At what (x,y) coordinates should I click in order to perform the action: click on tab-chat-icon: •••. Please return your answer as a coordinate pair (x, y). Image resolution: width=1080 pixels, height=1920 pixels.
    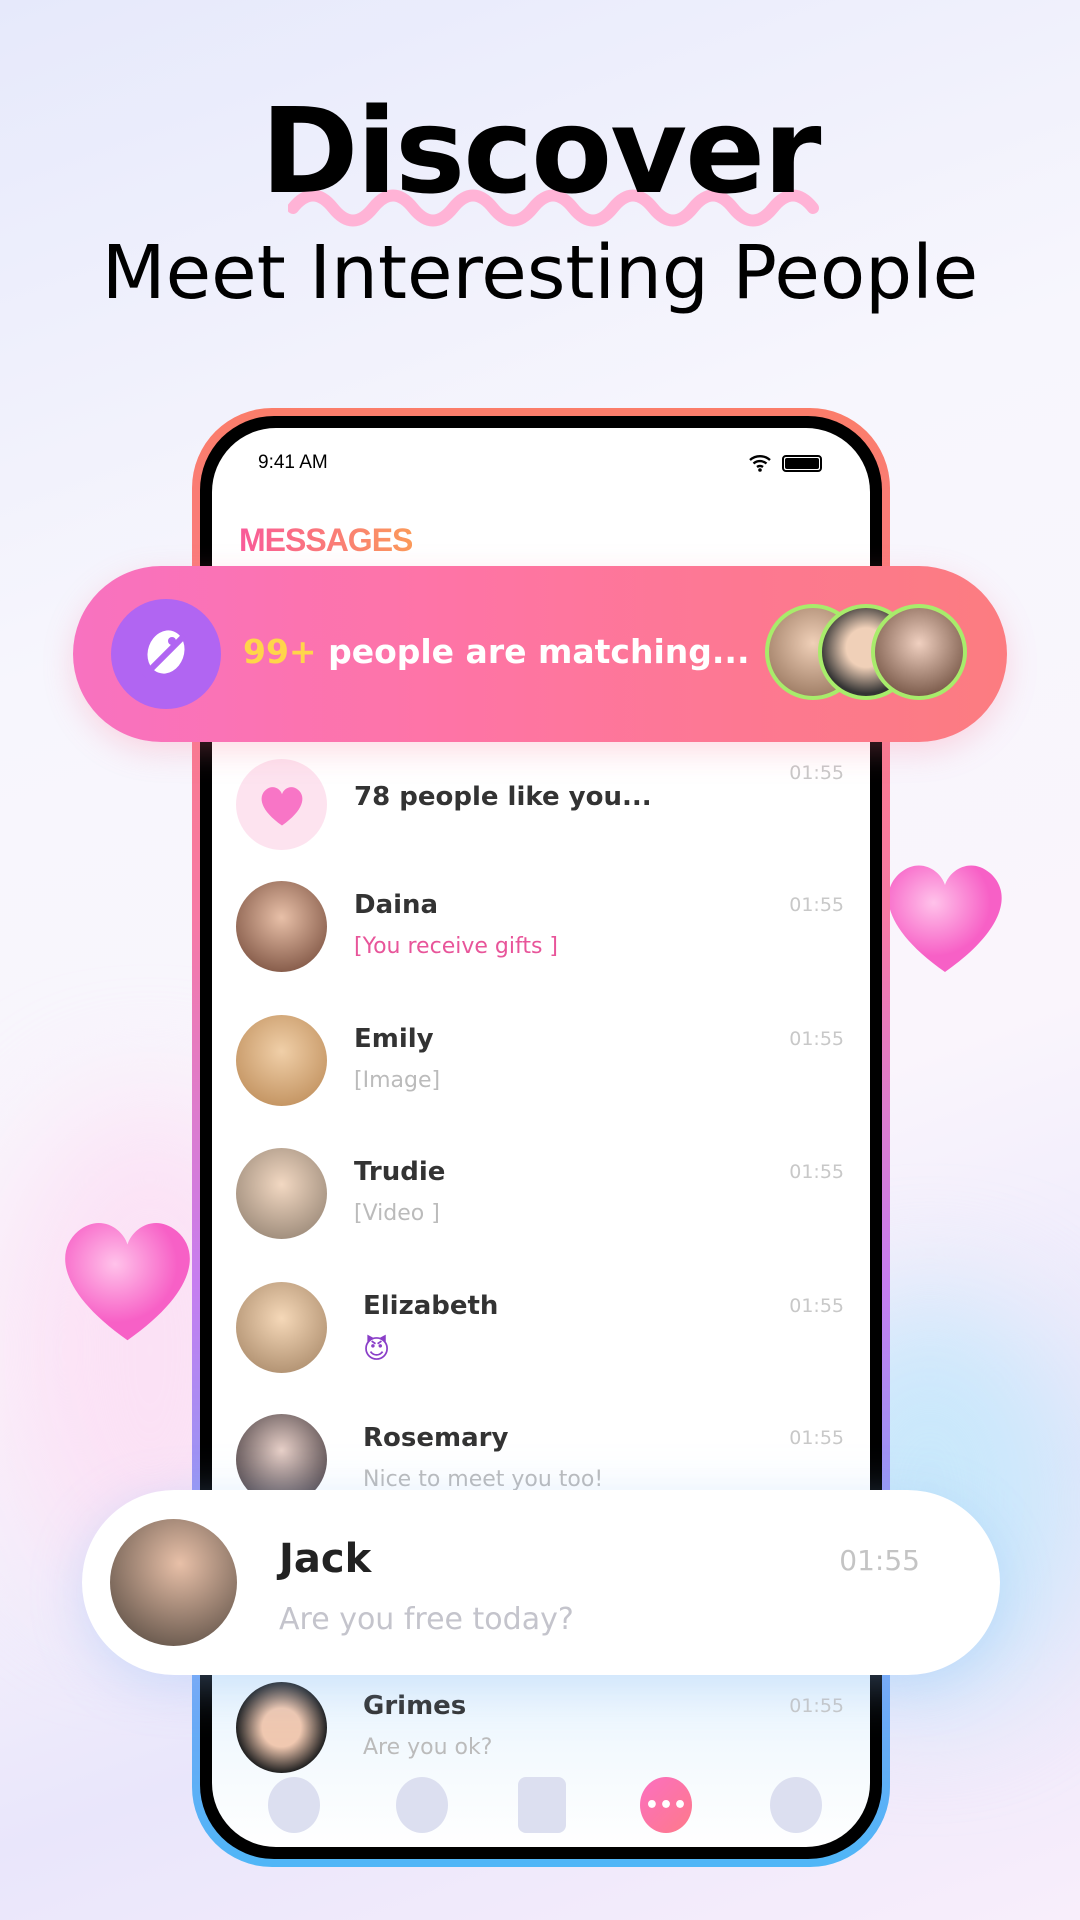
    Looking at the image, I should click on (666, 1805).